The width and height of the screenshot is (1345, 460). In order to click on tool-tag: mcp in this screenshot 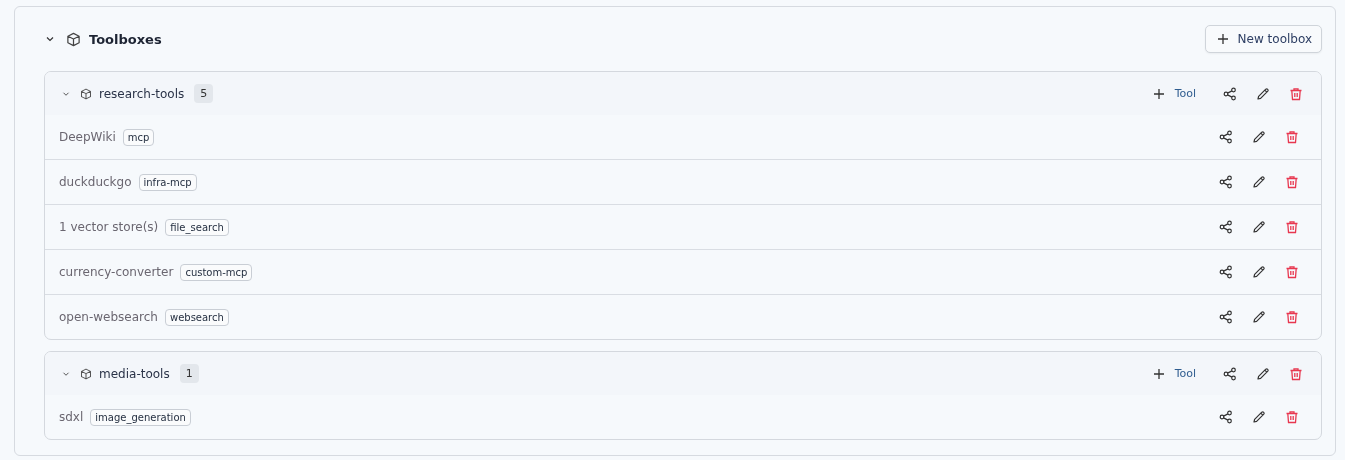, I will do `click(138, 137)`.